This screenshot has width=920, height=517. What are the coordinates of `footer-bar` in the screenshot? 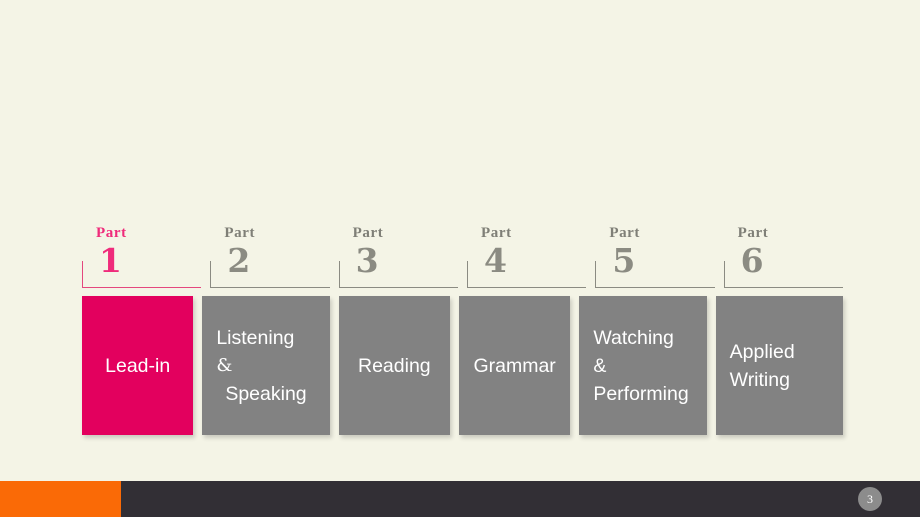 It's located at (460, 499).